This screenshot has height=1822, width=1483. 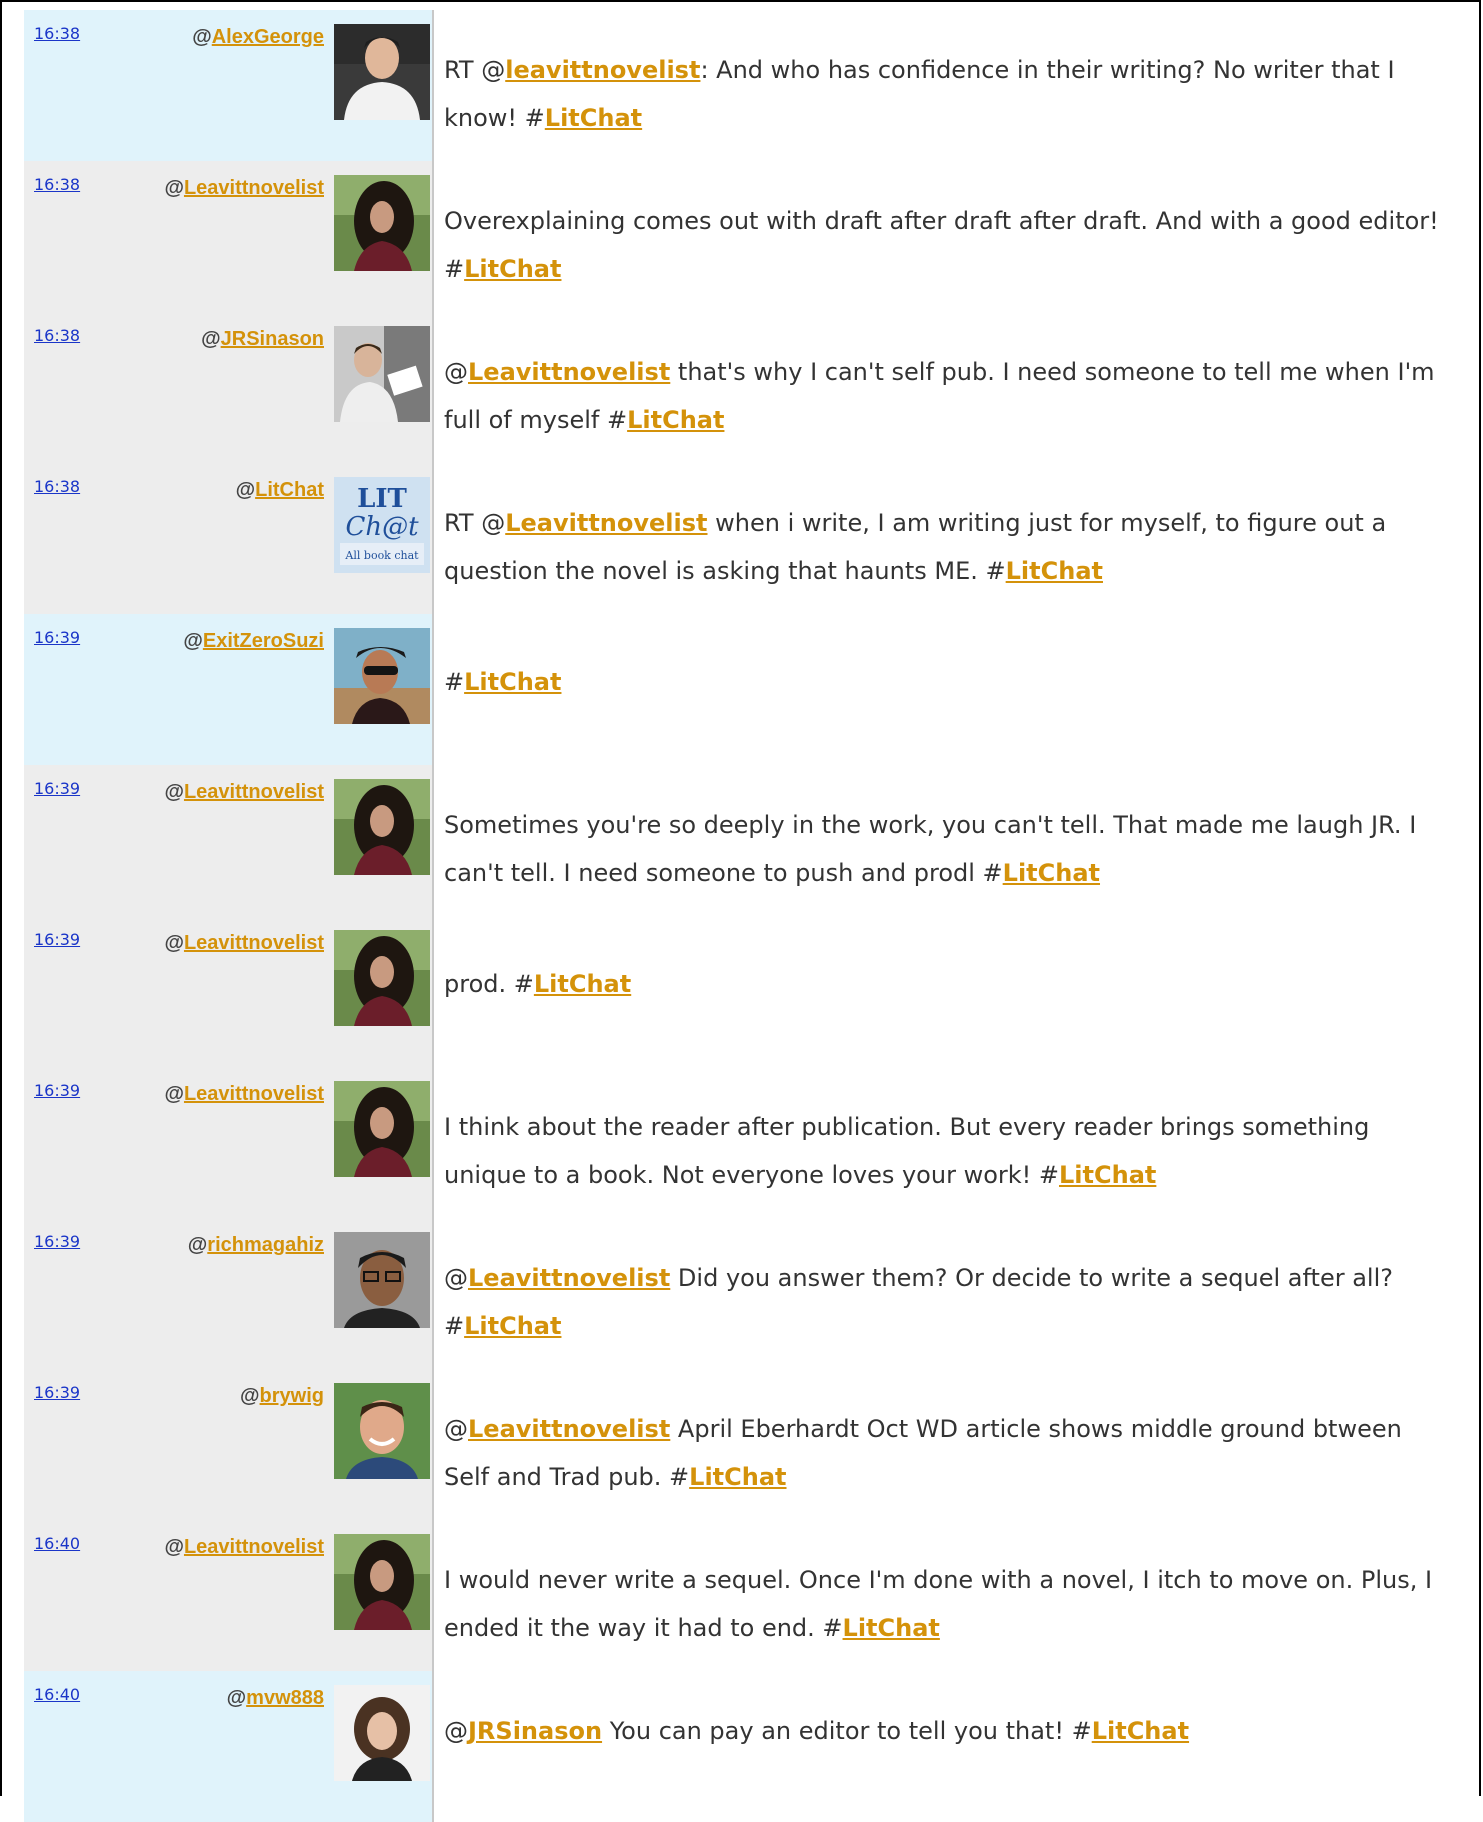 I want to click on tweet-author: @JRSinason, so click(x=262, y=339).